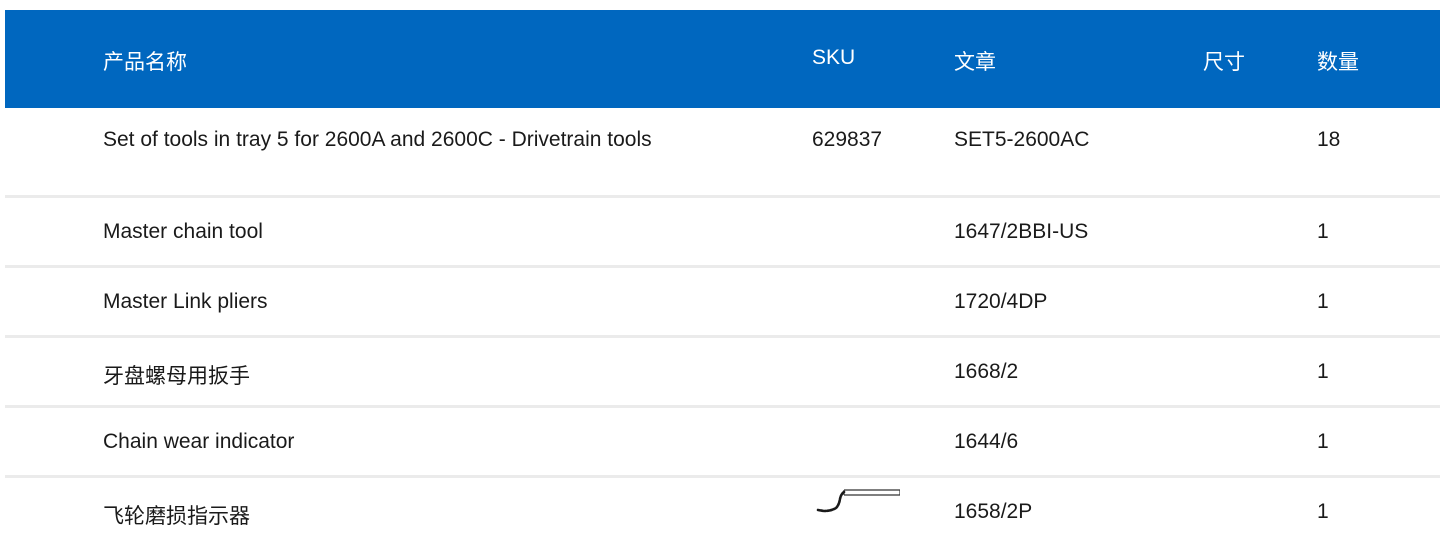 This screenshot has height=540, width=1450. Describe the element at coordinates (722, 303) in the screenshot. I see `table-row: Master Link pliers 1720/4DP 1` at that location.